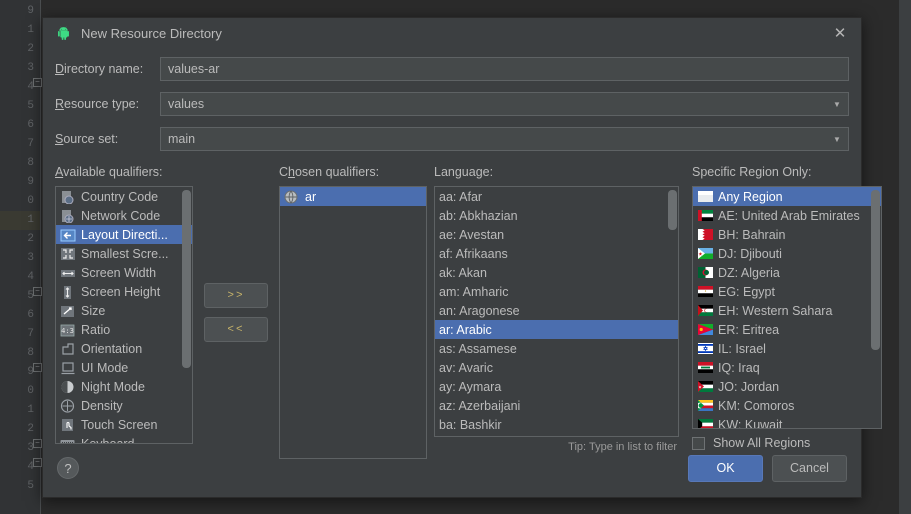 The image size is (911, 514). What do you see at coordinates (120, 196) in the screenshot?
I see `available-qualifier-item-label: Country Code` at bounding box center [120, 196].